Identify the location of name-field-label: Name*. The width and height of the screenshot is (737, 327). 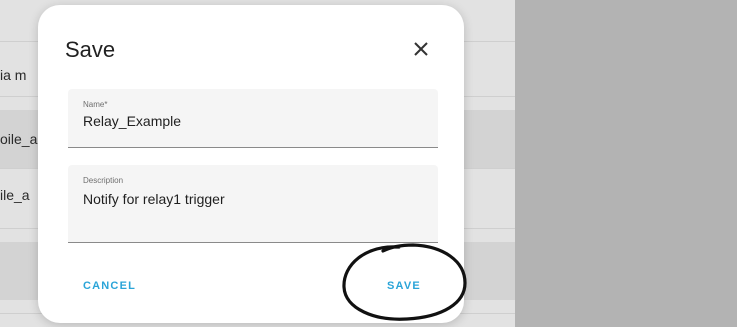
(95, 104).